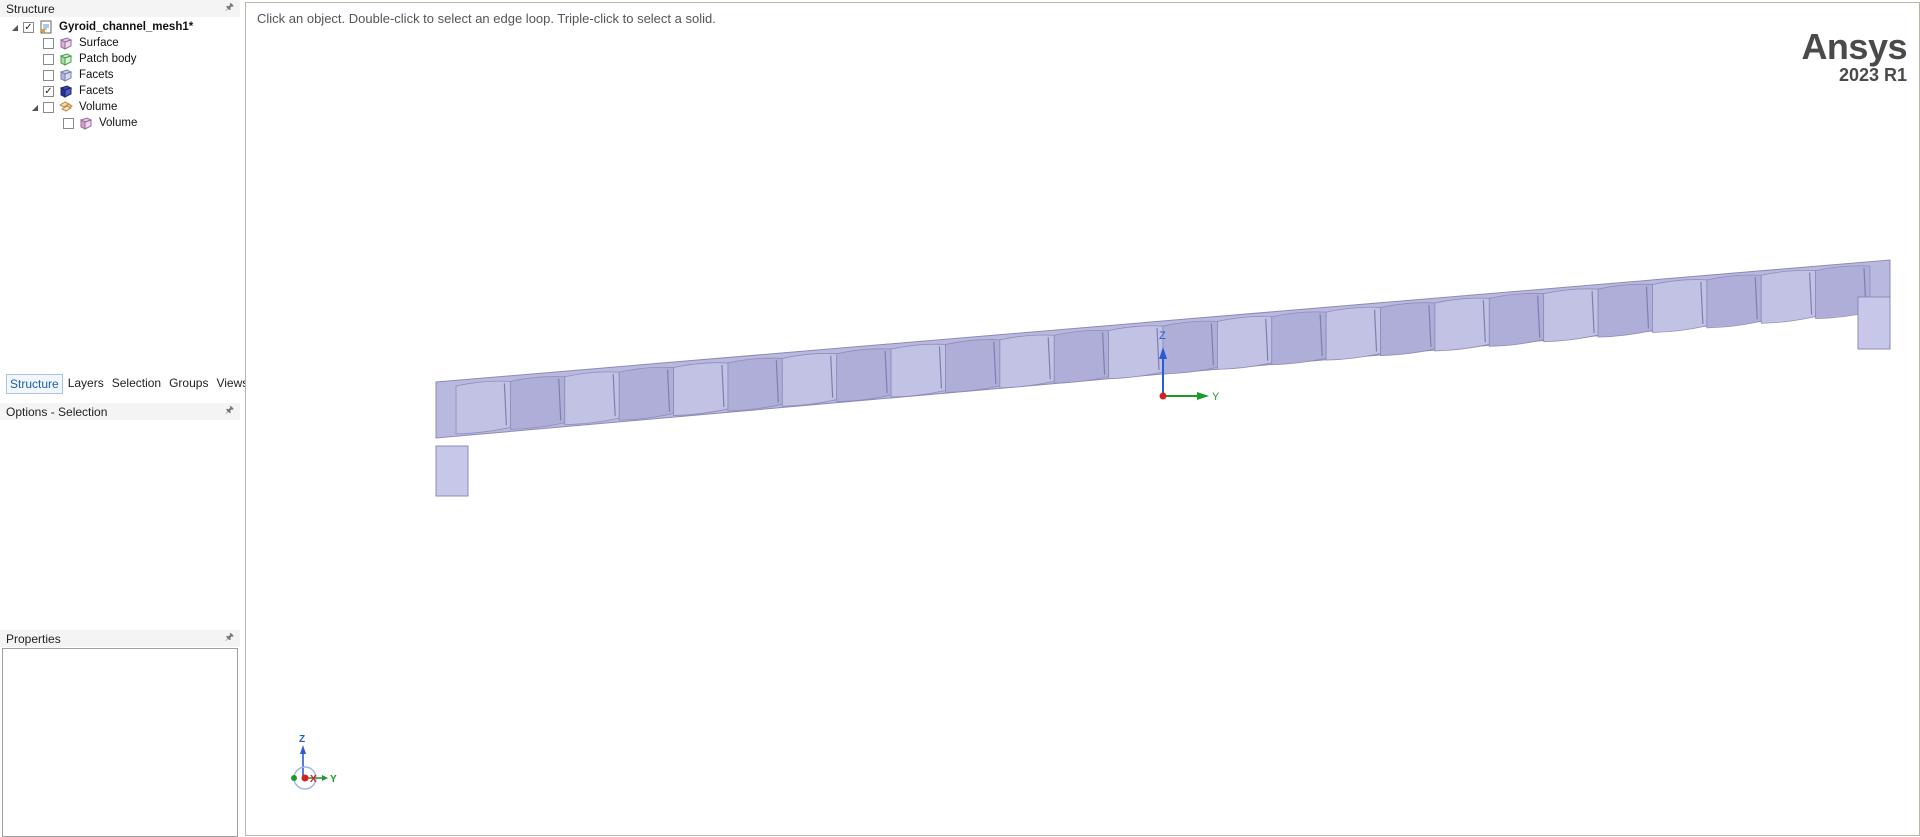 The width and height of the screenshot is (1920, 837). What do you see at coordinates (1216, 397) in the screenshot?
I see `y-axis-label: Y` at bounding box center [1216, 397].